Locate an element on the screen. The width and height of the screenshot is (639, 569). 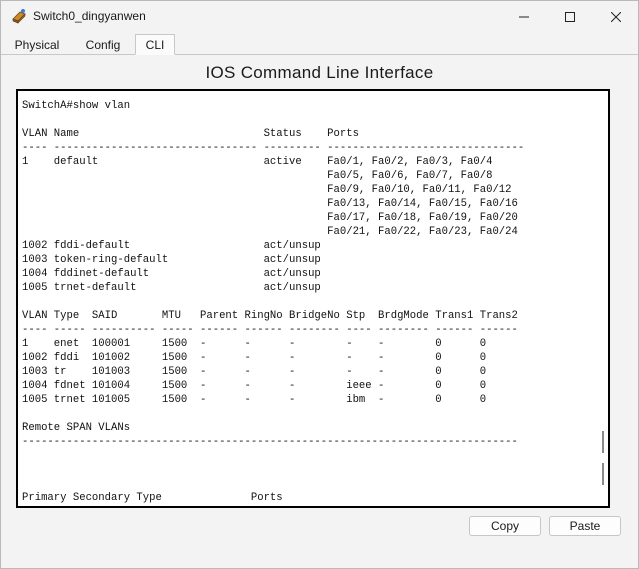
tab-physical: Physical is located at coordinates (37, 44).